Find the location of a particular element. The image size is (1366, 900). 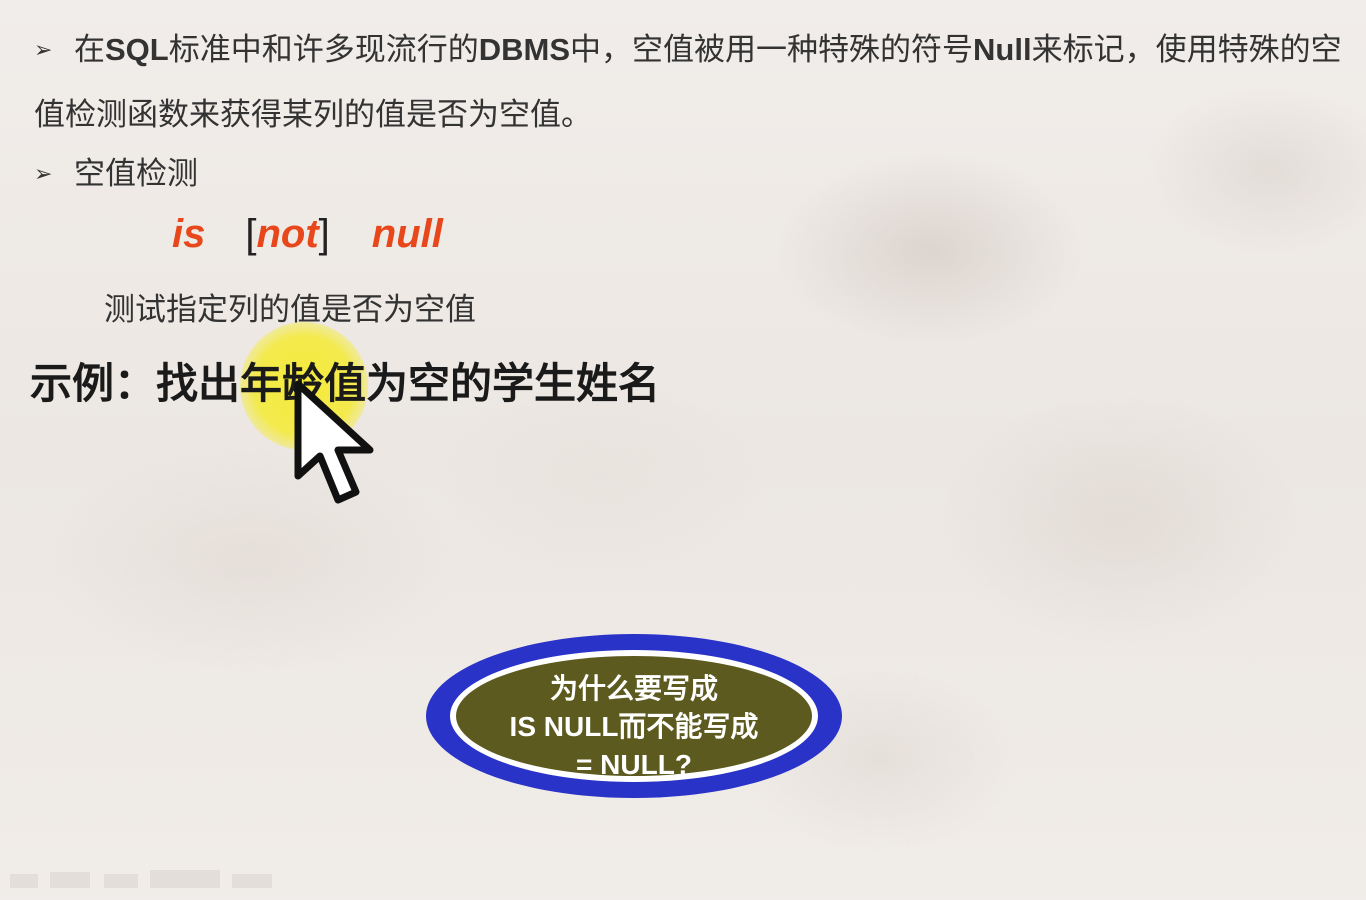

bullet-1-text-c: 中，空值被用一种特殊的符号 is located at coordinates (772, 50).